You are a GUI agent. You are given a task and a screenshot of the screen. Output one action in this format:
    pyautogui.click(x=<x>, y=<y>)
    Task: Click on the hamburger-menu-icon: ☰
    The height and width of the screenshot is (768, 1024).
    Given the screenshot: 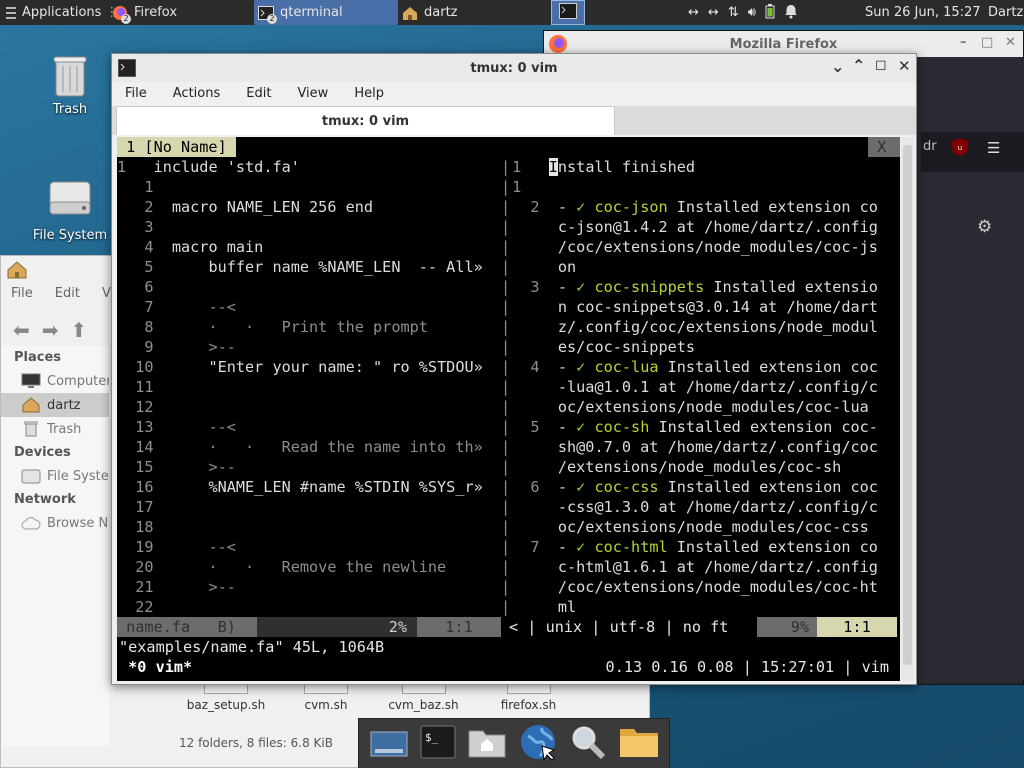 What is the action you would take?
    pyautogui.click(x=993, y=148)
    